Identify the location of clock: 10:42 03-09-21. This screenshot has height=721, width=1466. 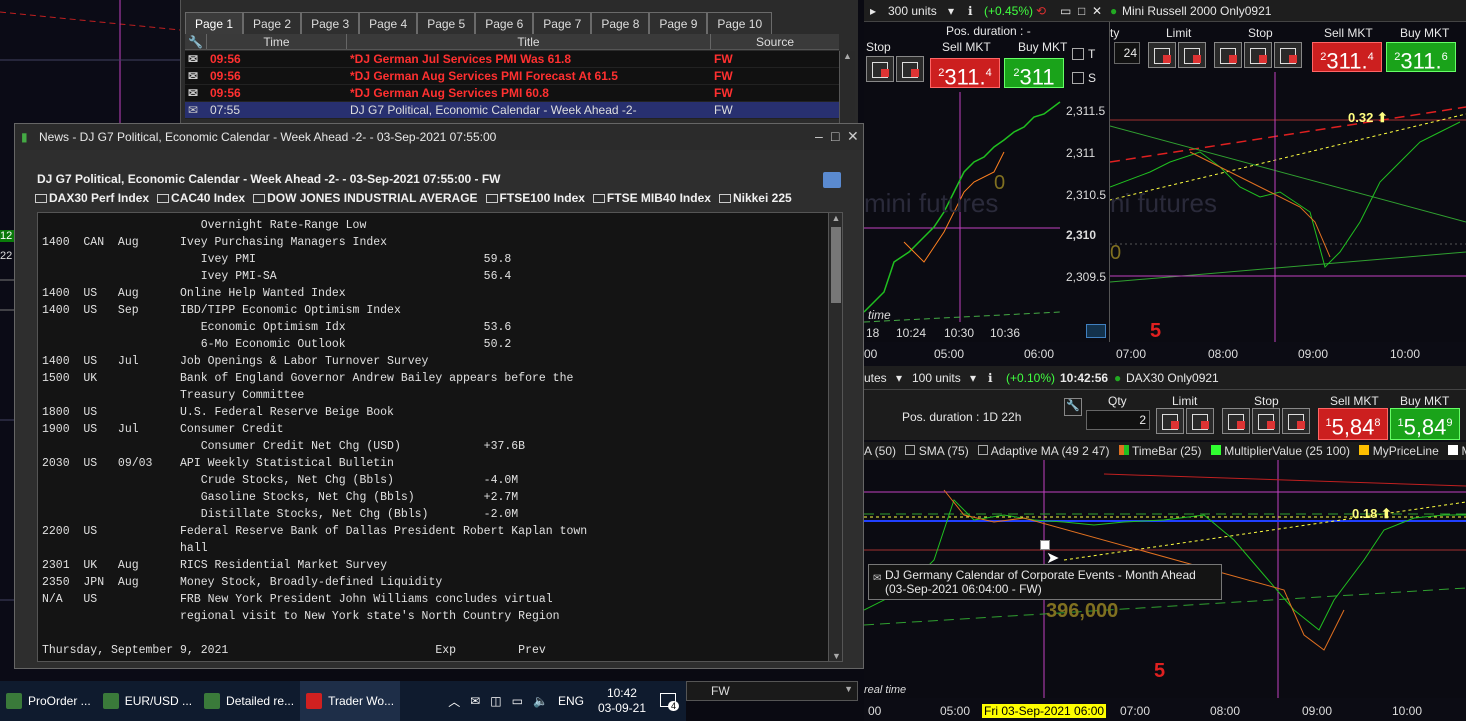
(622, 701).